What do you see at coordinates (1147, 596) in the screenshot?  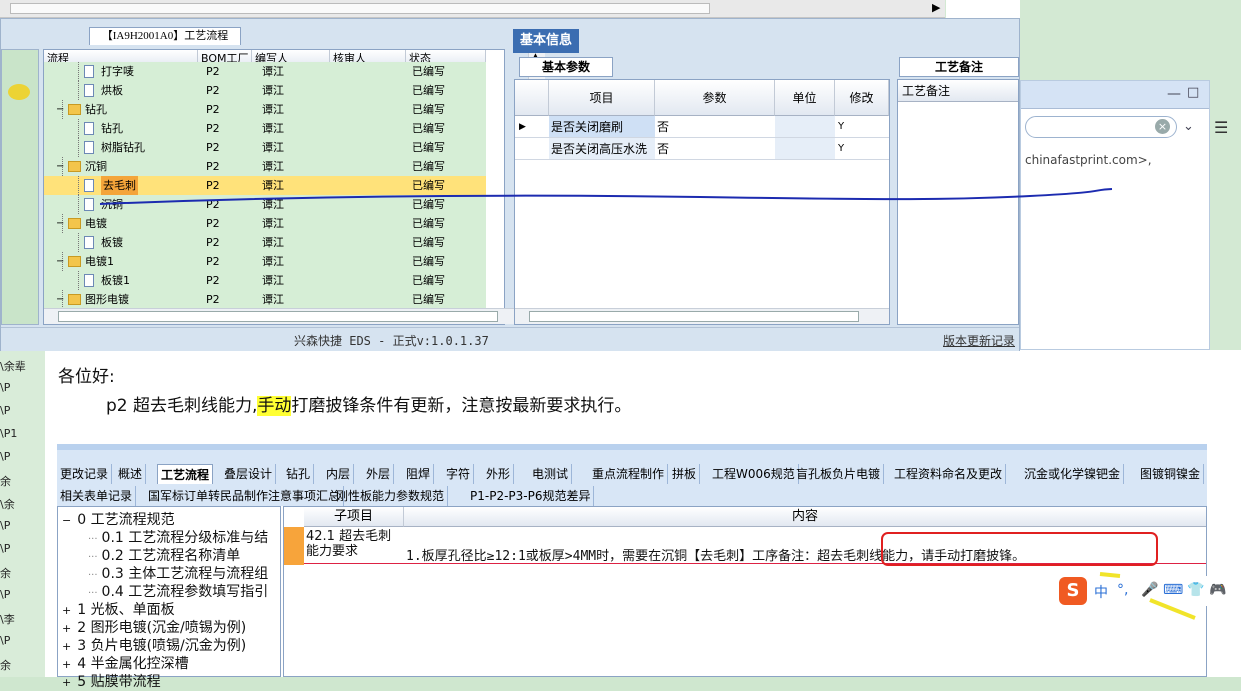 I see `annotation-yellow-stroke` at bounding box center [1147, 596].